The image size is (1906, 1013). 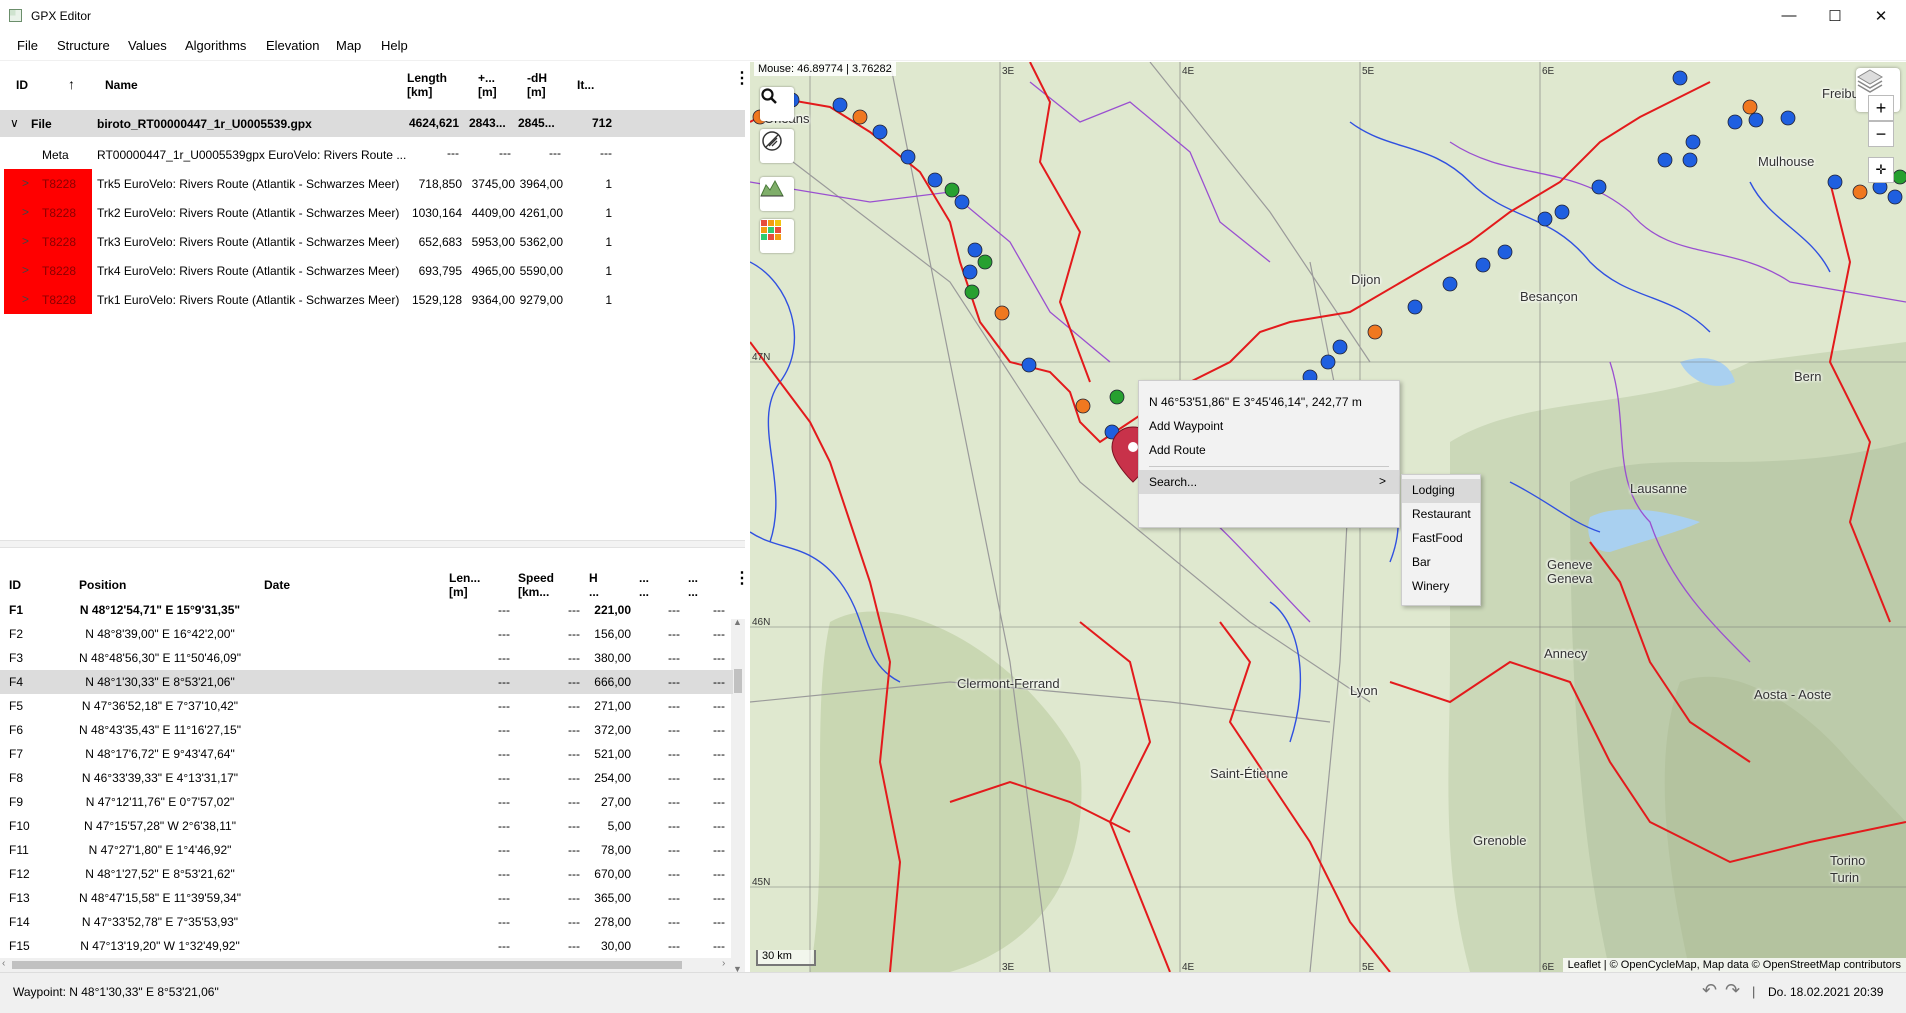 I want to click on undo-icon: ↶, so click(x=1709, y=990).